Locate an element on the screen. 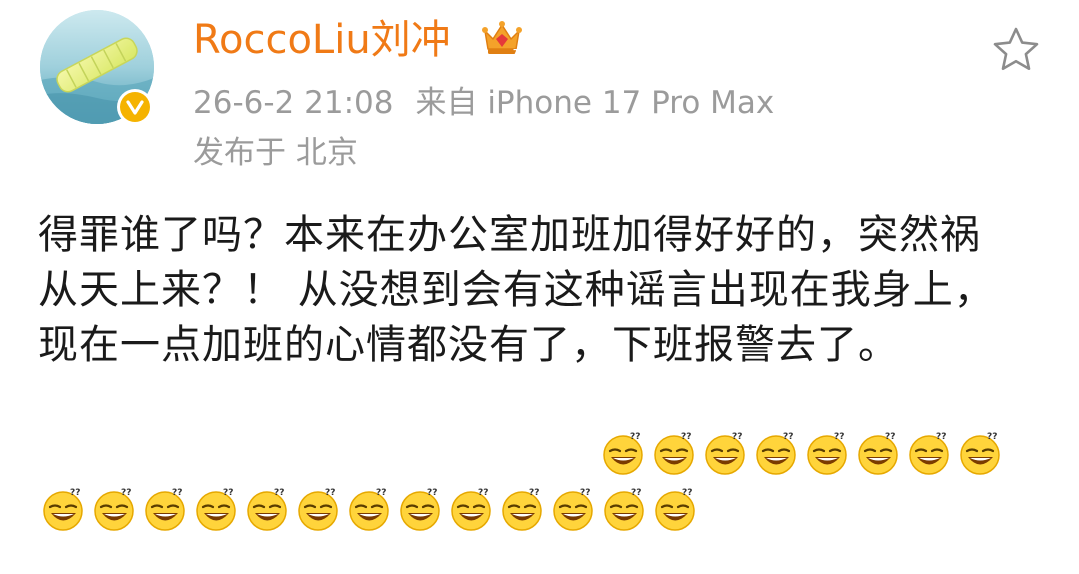  post-source: 来自 iPhone 17 Pro Max is located at coordinates (595, 103).